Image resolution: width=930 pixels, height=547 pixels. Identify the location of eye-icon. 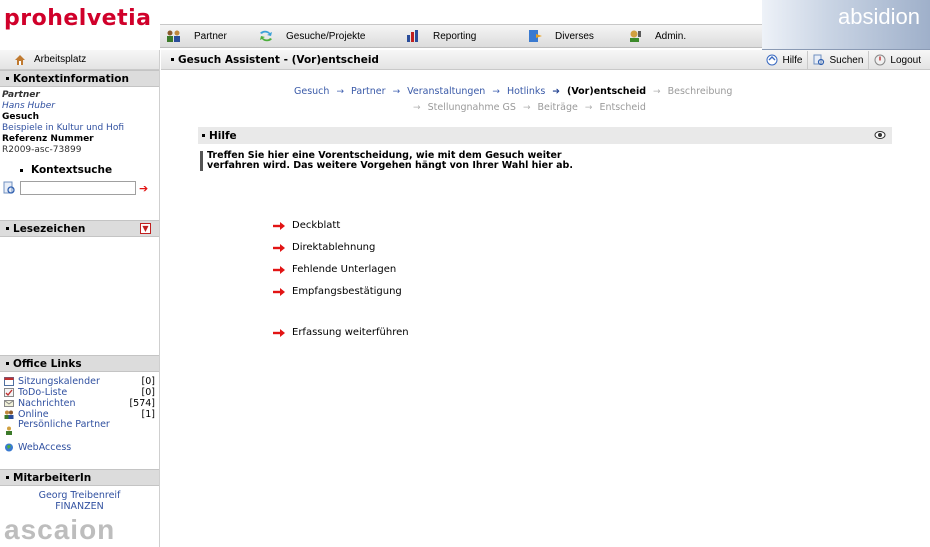
(880, 135).